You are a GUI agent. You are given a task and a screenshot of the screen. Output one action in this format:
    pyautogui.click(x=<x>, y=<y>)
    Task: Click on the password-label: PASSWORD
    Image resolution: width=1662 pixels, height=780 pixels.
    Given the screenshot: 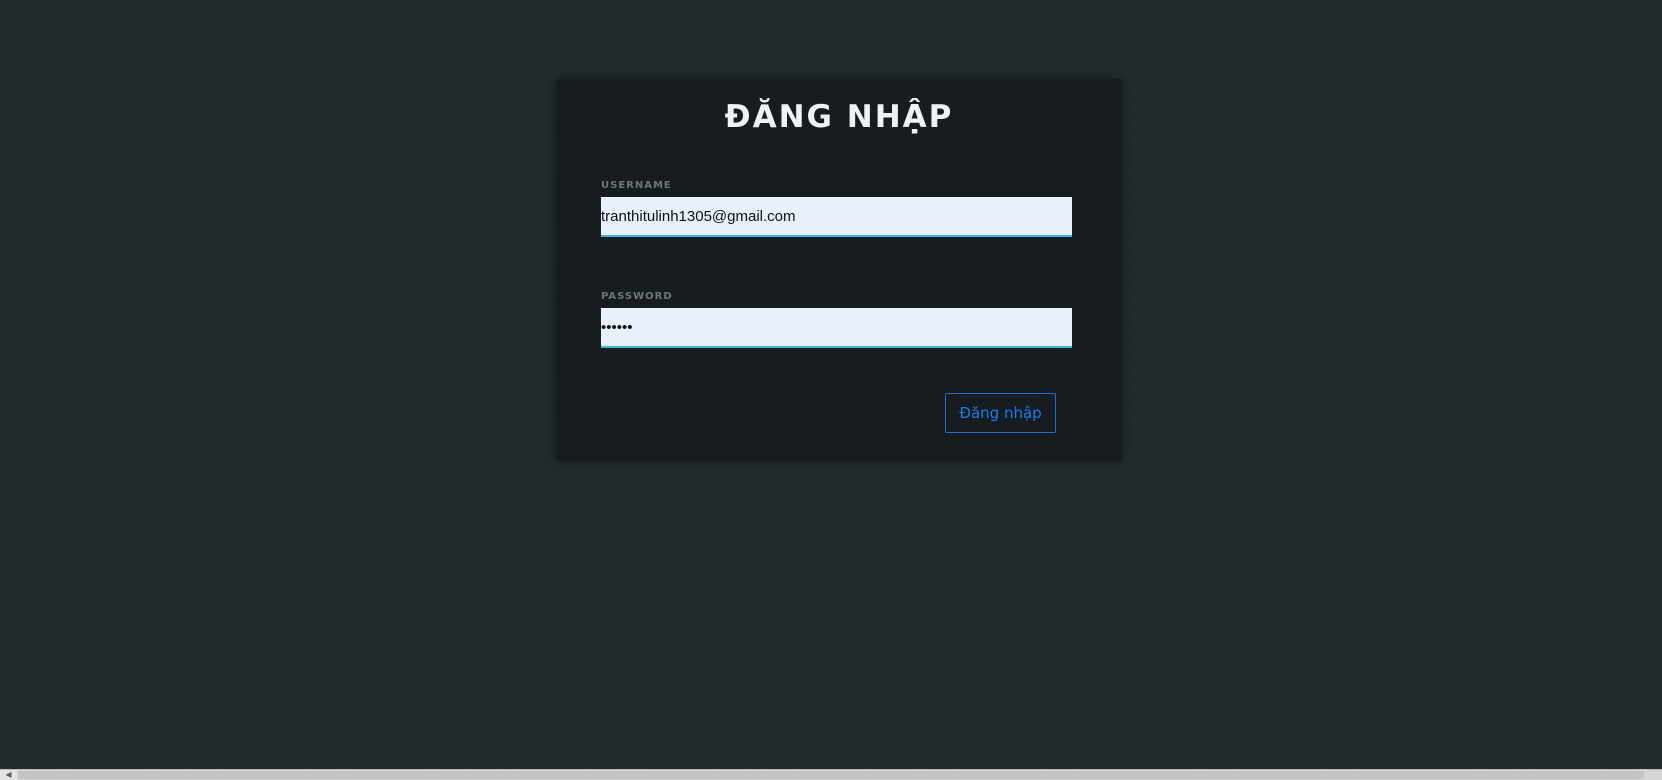 What is the action you would take?
    pyautogui.click(x=637, y=296)
    